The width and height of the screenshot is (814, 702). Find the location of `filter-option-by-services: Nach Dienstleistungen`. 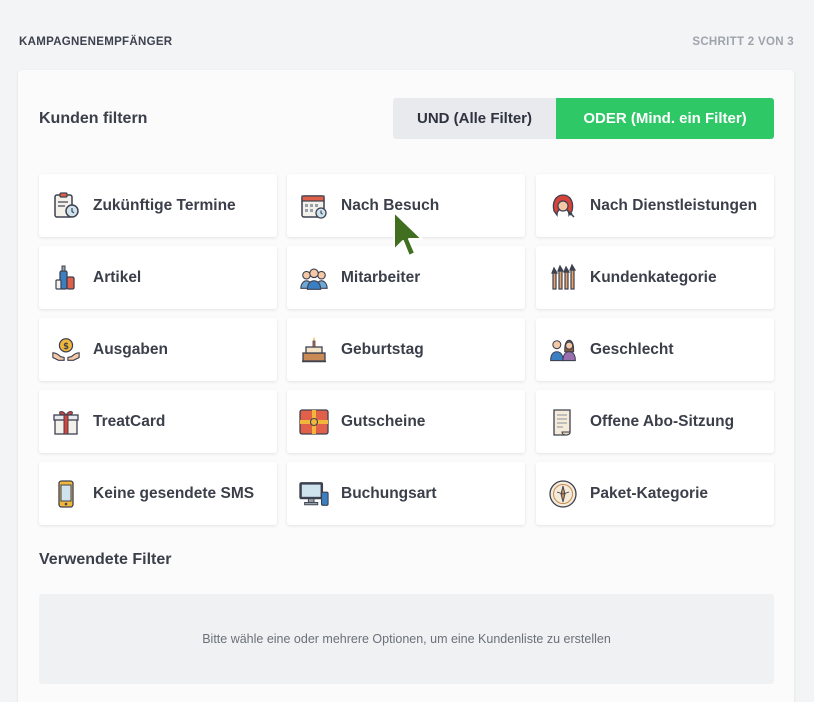

filter-option-by-services: Nach Dienstleistungen is located at coordinates (655, 205).